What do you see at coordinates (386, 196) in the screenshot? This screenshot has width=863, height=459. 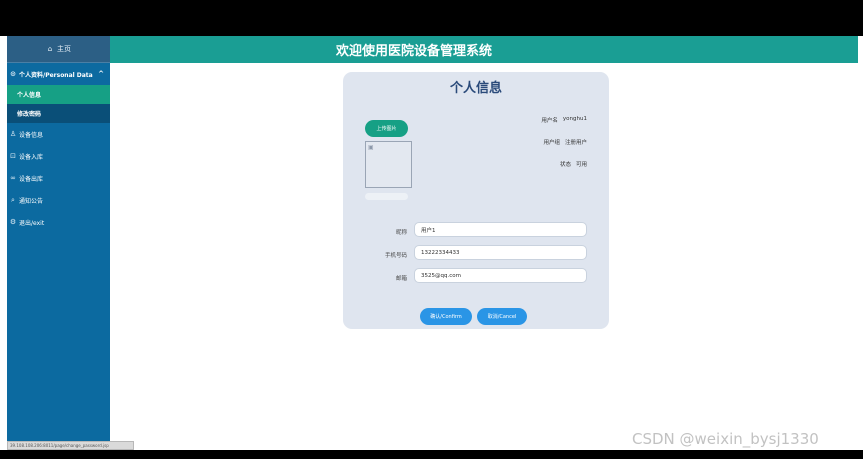 I see `avatar-caption-placeholder` at bounding box center [386, 196].